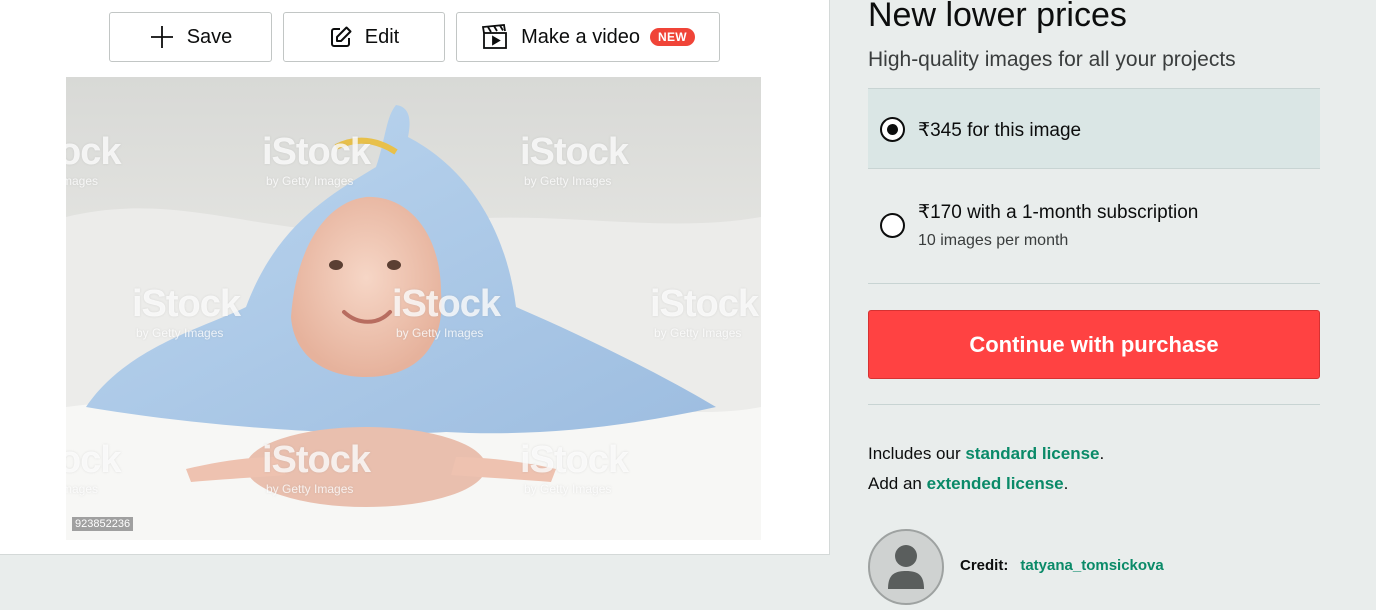 This screenshot has height=610, width=1376. I want to click on edit-label: Edit, so click(382, 36).